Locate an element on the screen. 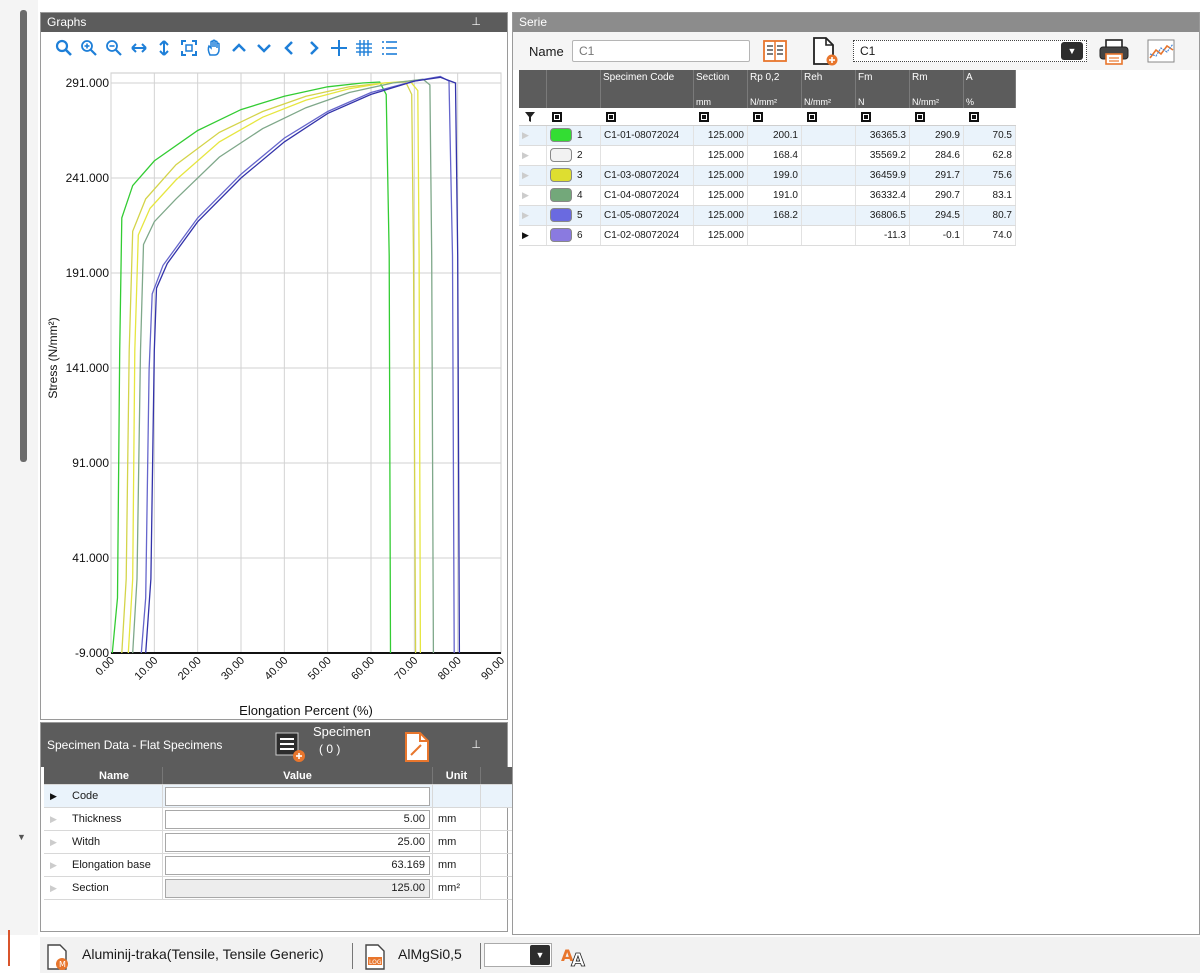 Image resolution: width=1200 pixels, height=974 pixels. chevron-right-icon is located at coordinates (314, 48).